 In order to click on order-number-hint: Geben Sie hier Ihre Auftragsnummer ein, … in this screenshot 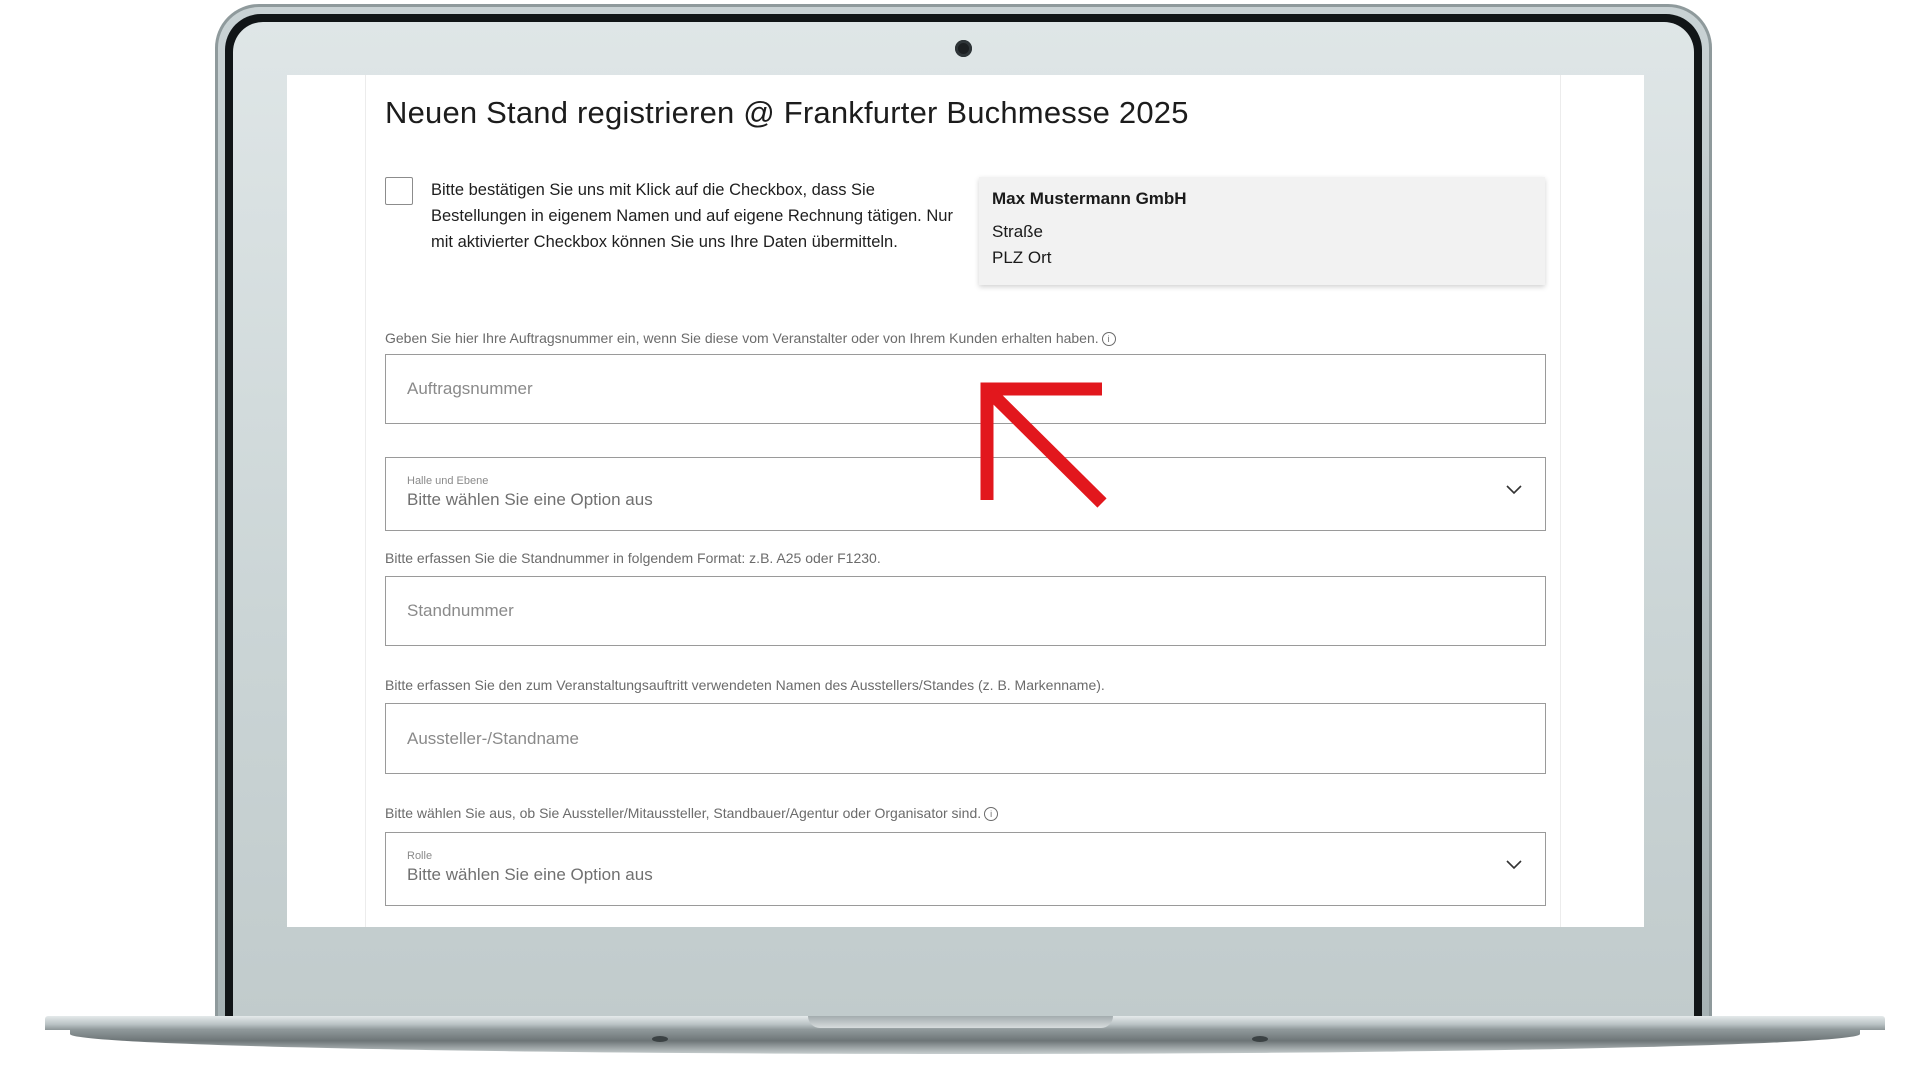, I will do `click(750, 338)`.